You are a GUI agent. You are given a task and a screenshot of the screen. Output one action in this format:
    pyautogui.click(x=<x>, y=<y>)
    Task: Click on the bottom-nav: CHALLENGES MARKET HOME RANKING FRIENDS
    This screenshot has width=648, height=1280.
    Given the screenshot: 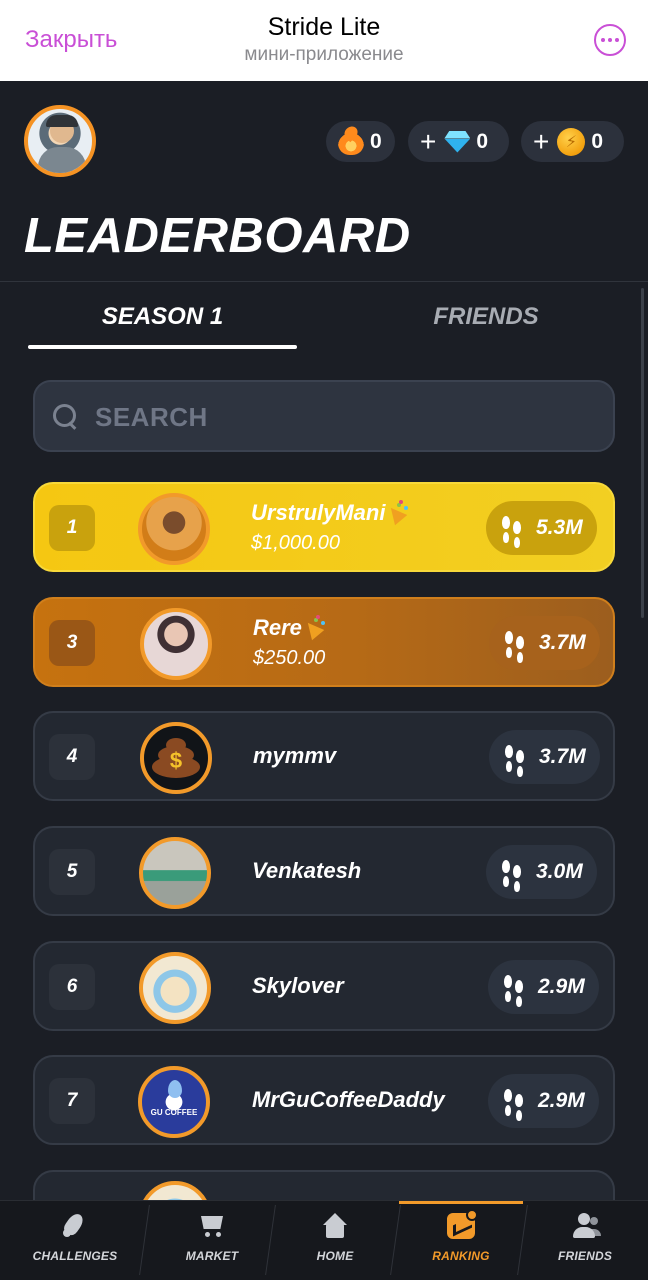 What is the action you would take?
    pyautogui.click(x=324, y=1240)
    